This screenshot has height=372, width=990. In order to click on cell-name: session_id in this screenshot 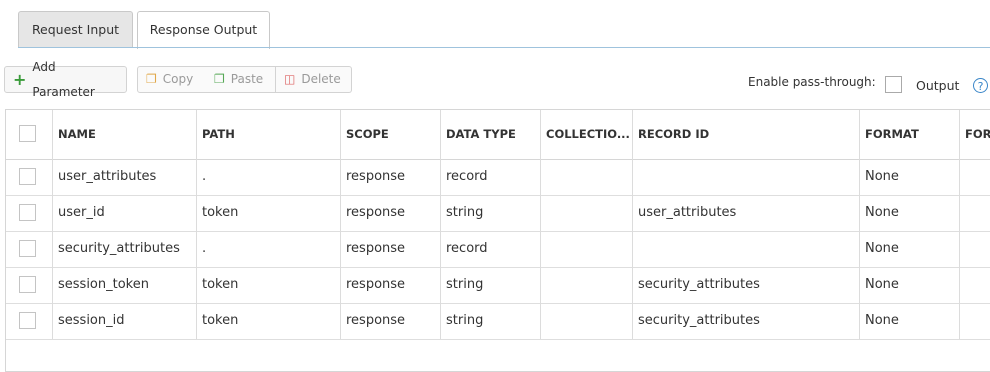, I will do `click(125, 321)`.